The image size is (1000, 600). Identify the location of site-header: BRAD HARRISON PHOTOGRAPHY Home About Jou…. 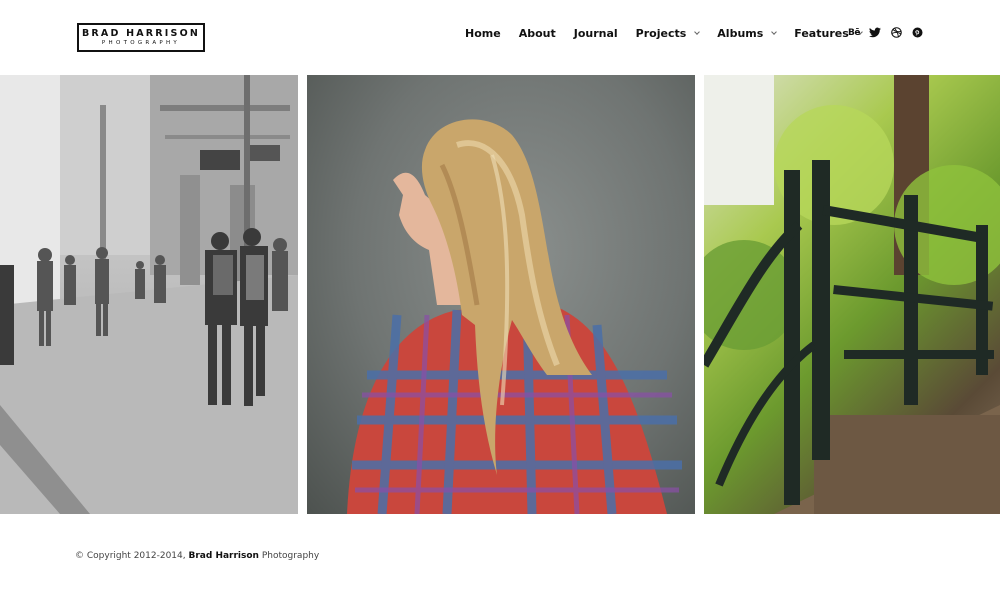
(500, 37).